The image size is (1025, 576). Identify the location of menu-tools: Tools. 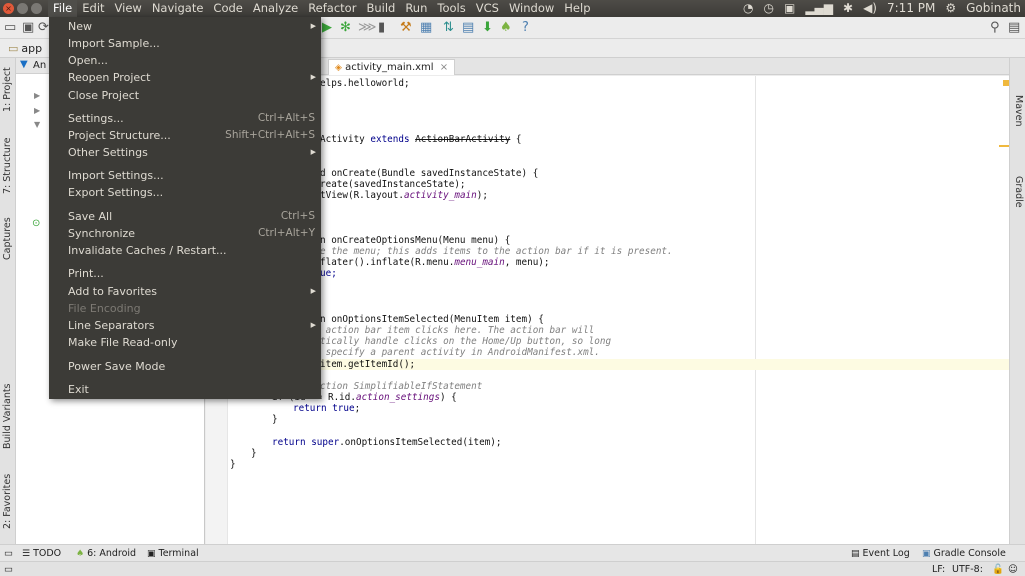
(451, 8).